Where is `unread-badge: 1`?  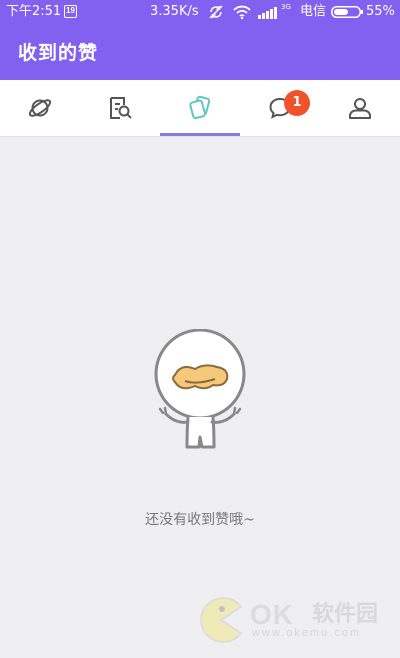 unread-badge: 1 is located at coordinates (297, 103).